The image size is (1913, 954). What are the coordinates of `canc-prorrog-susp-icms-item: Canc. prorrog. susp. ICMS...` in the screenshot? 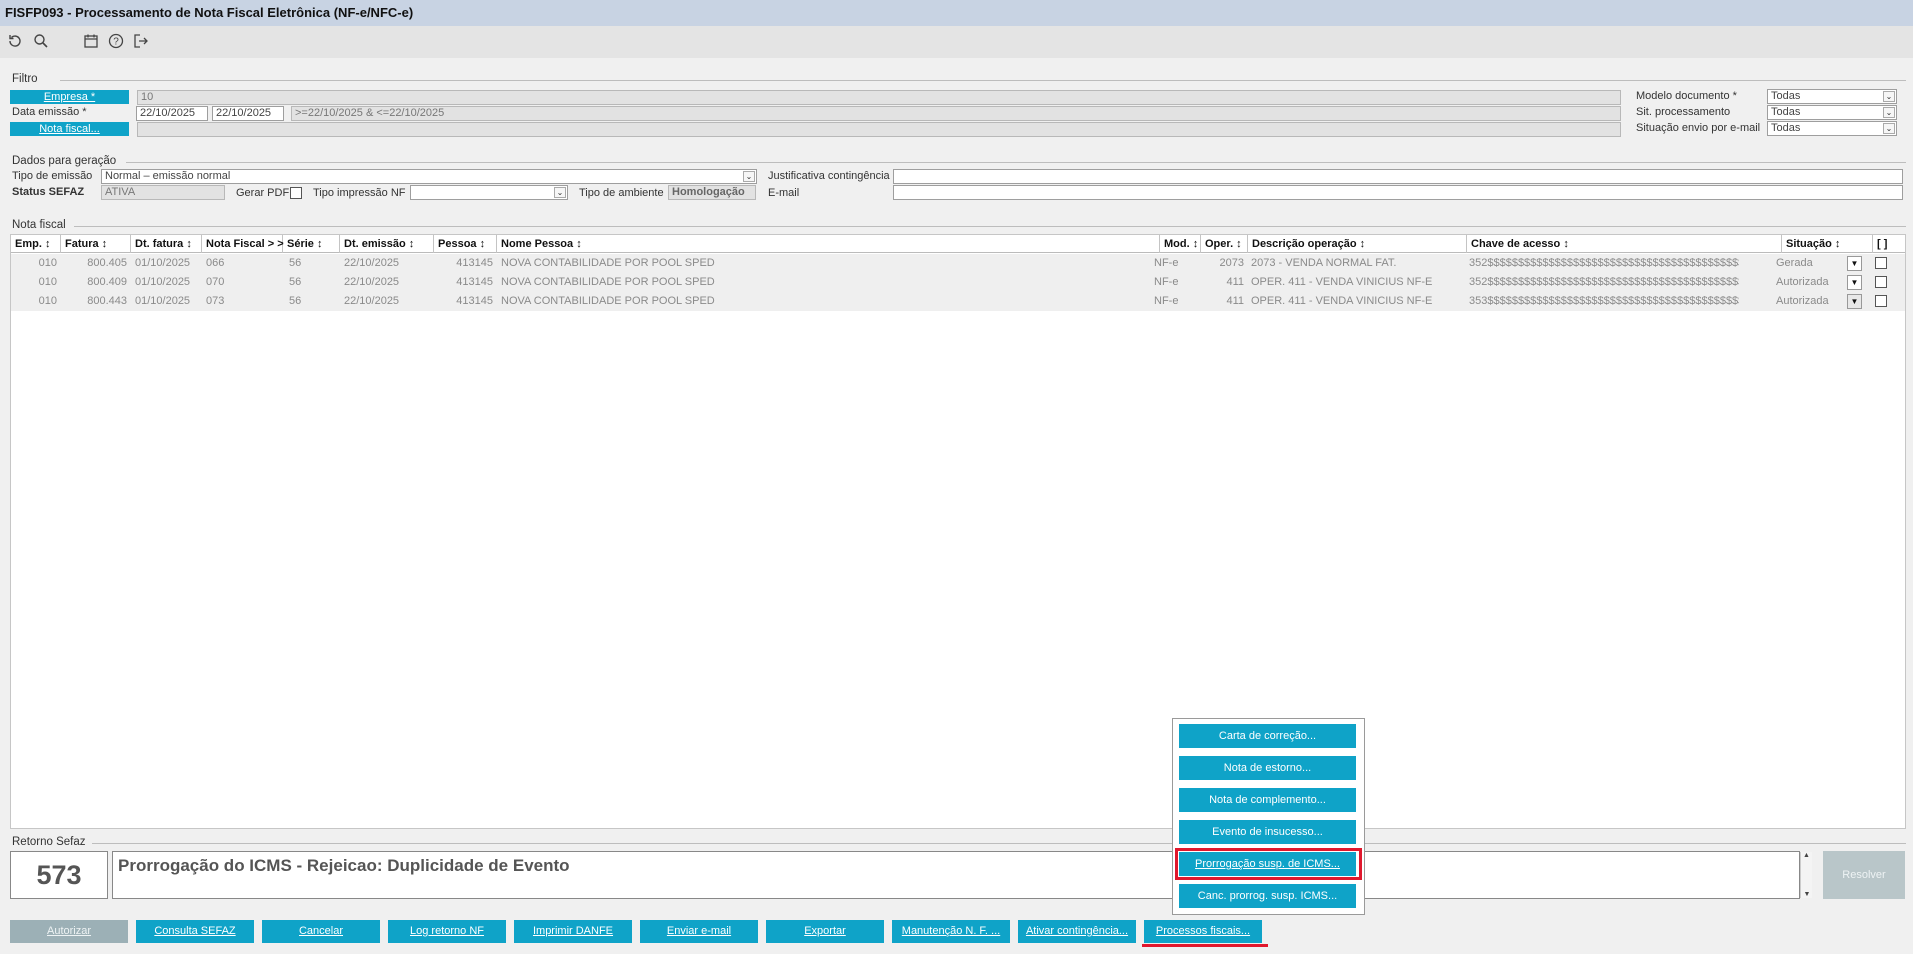 It's located at (1267, 896).